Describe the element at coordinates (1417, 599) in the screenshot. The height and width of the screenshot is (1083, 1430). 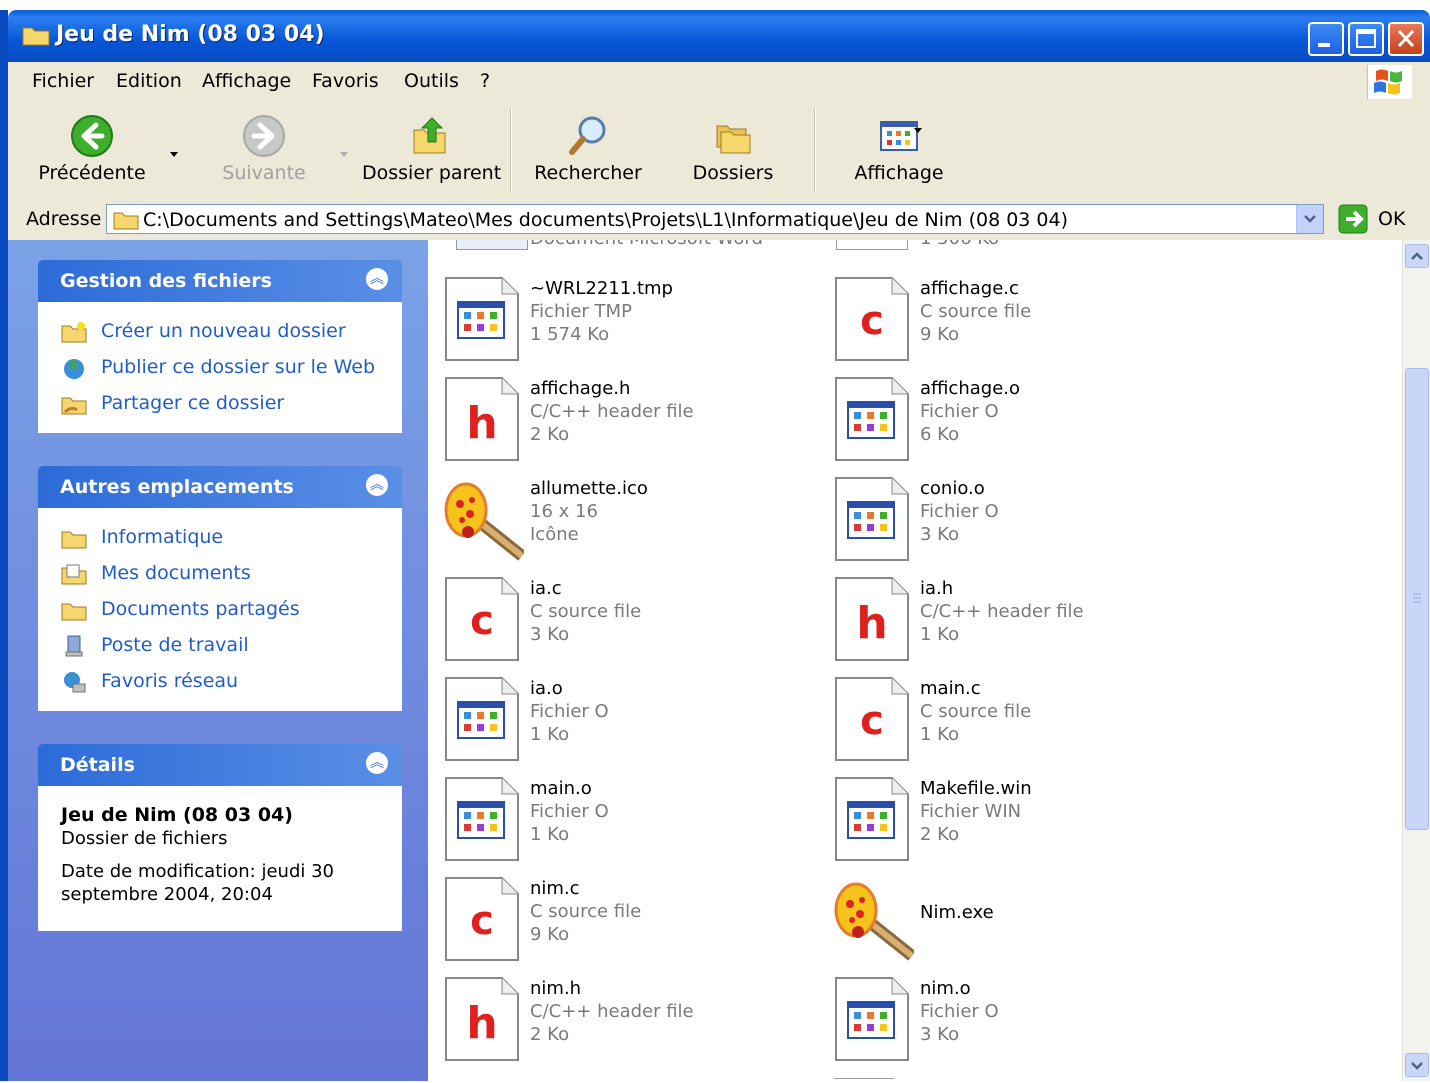
I see `scroll-thumb` at that location.